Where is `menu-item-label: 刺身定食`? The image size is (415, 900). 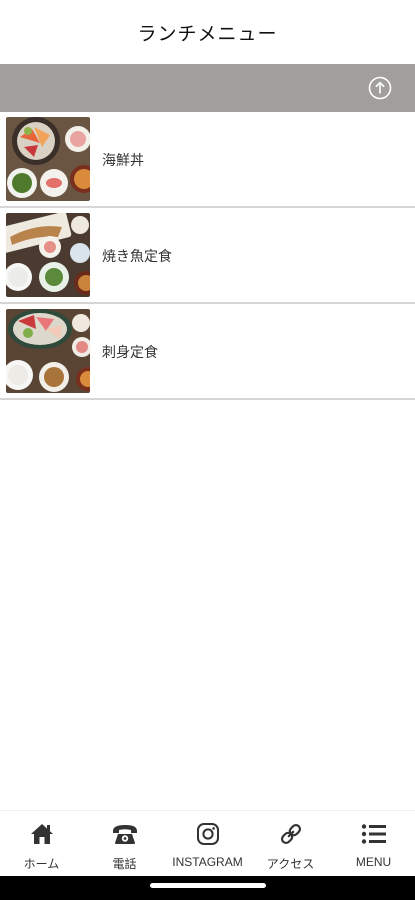
menu-item-label: 刺身定食 is located at coordinates (130, 353).